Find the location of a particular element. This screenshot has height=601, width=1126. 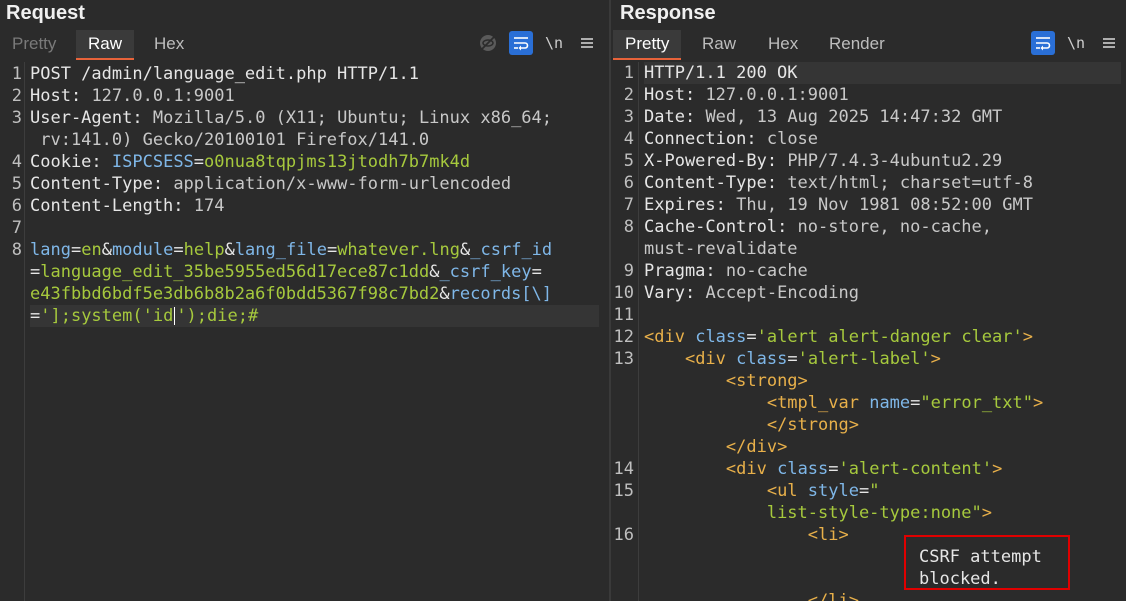

header-value: Mozilla/5.0 (X11; Ubuntu; Linux x86_64; is located at coordinates (347, 118).